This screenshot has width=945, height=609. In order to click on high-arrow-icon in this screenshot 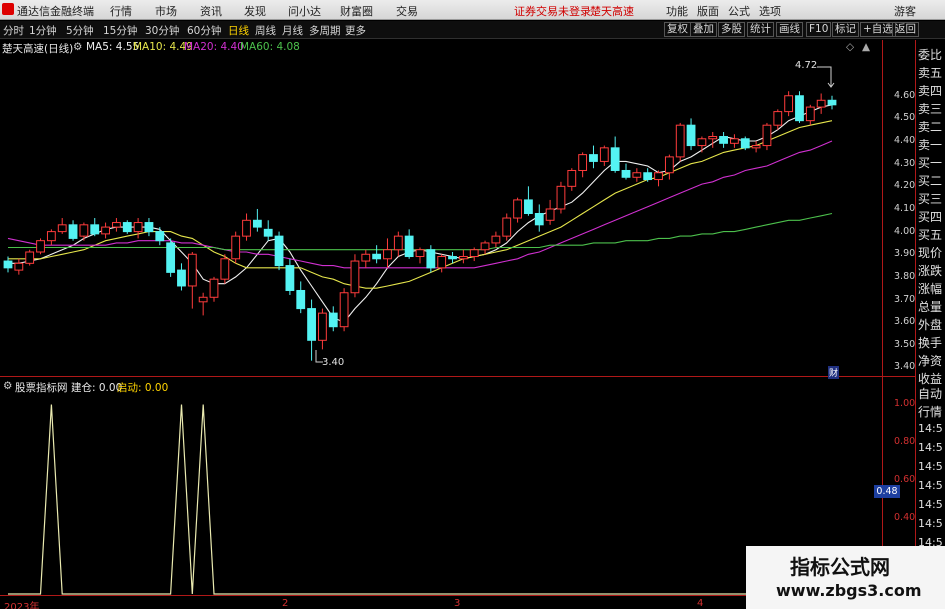, I will do `click(826, 77)`.